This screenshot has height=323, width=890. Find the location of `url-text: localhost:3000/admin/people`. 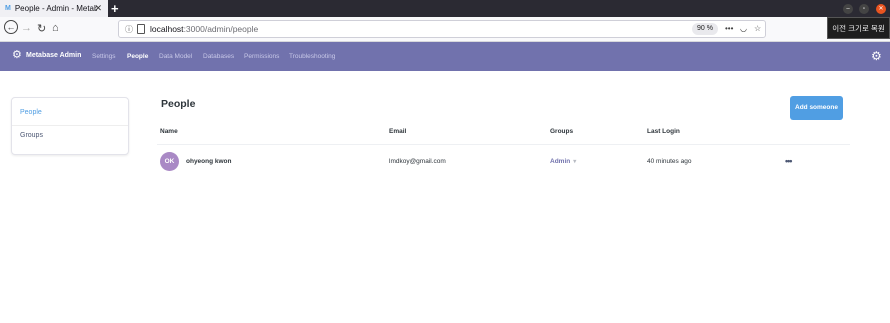

url-text: localhost:3000/admin/people is located at coordinates (204, 29).